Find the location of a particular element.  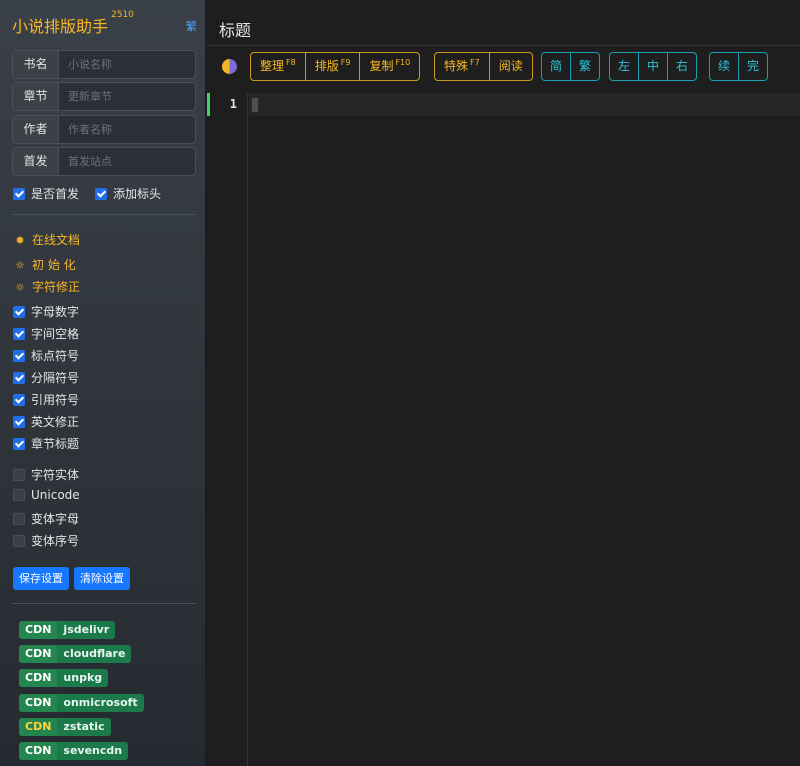

option-row: 英文修正 is located at coordinates (46, 421).